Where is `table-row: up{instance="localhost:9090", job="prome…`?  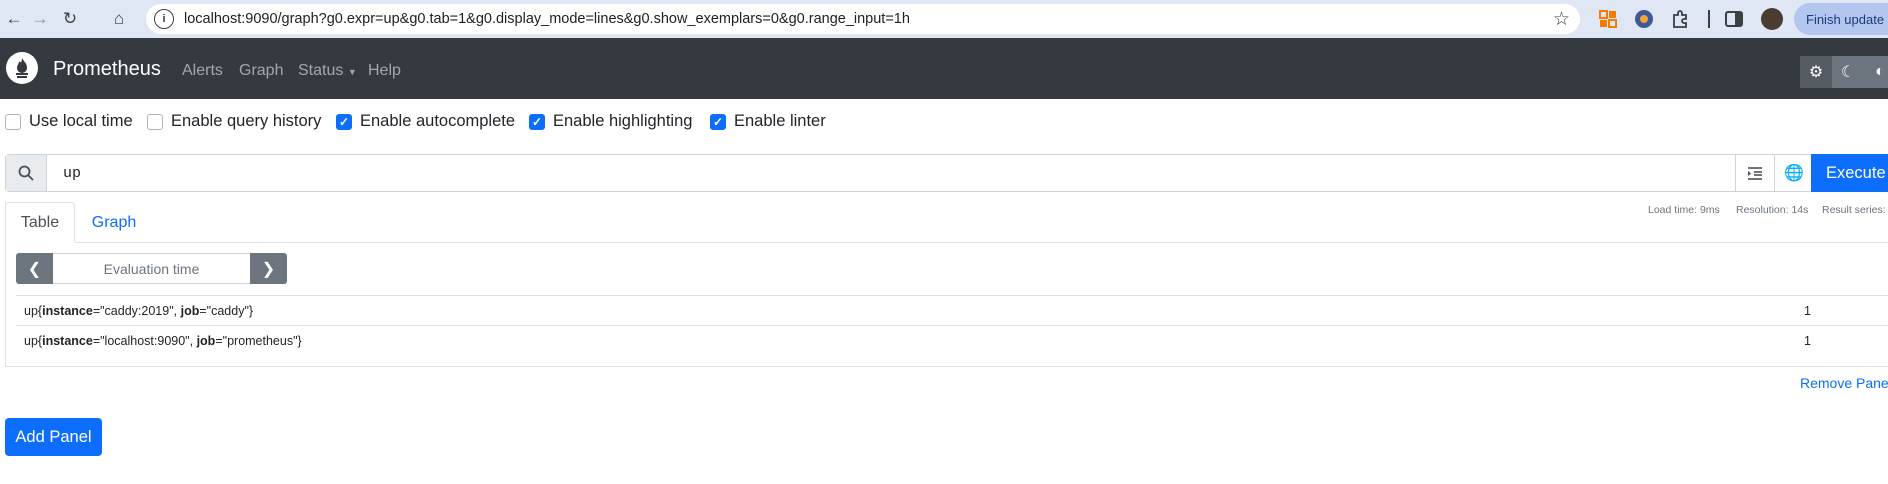 table-row: up{instance="localhost:9090", job="prome… is located at coordinates (952, 340).